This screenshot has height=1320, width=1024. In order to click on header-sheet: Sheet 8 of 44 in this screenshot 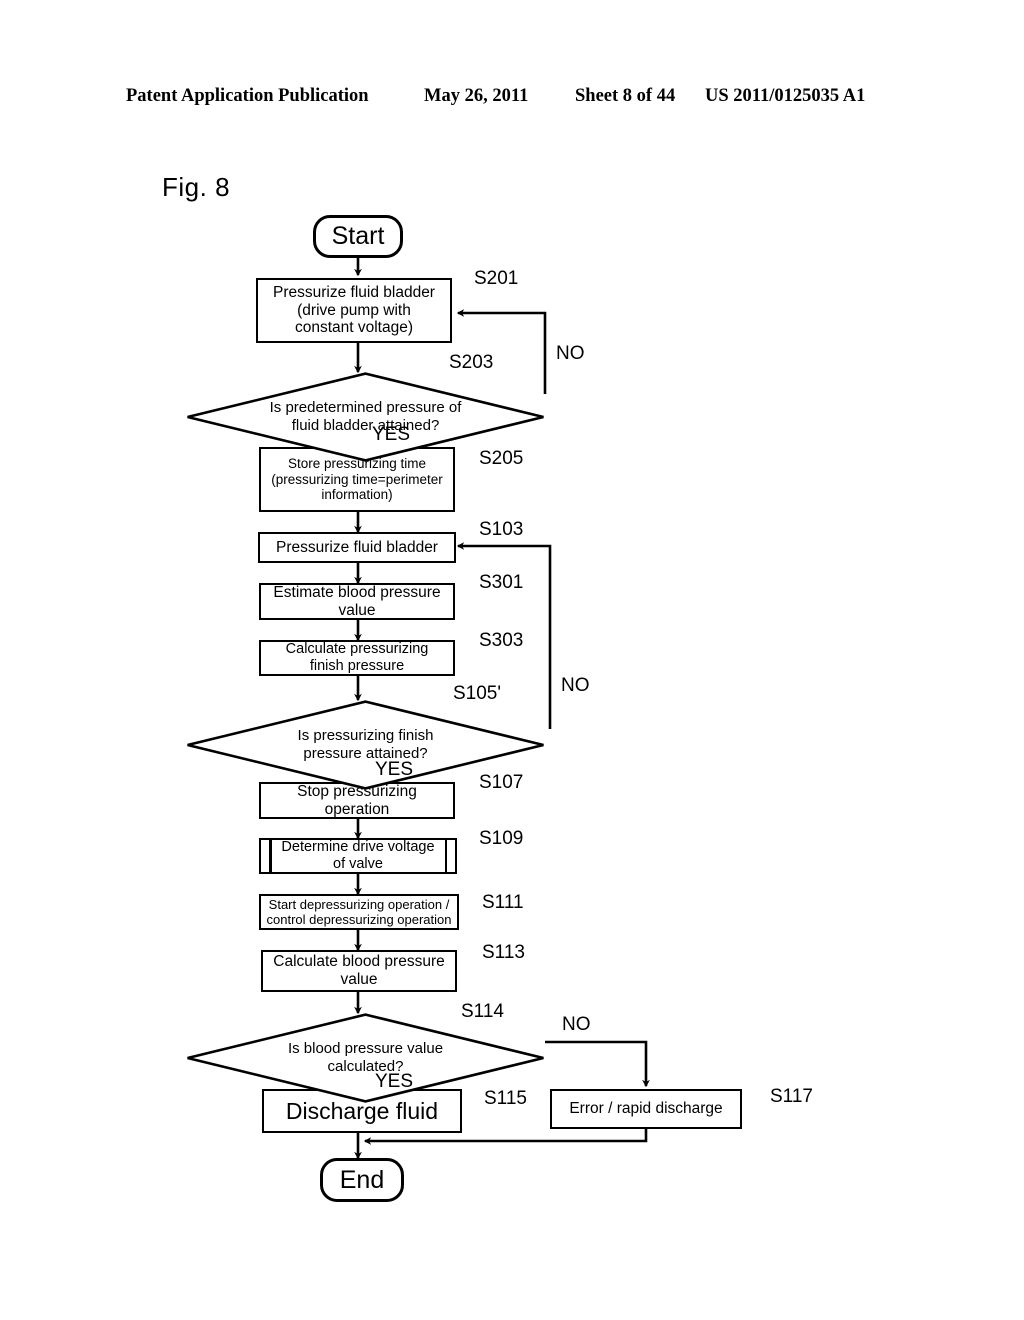, I will do `click(625, 96)`.